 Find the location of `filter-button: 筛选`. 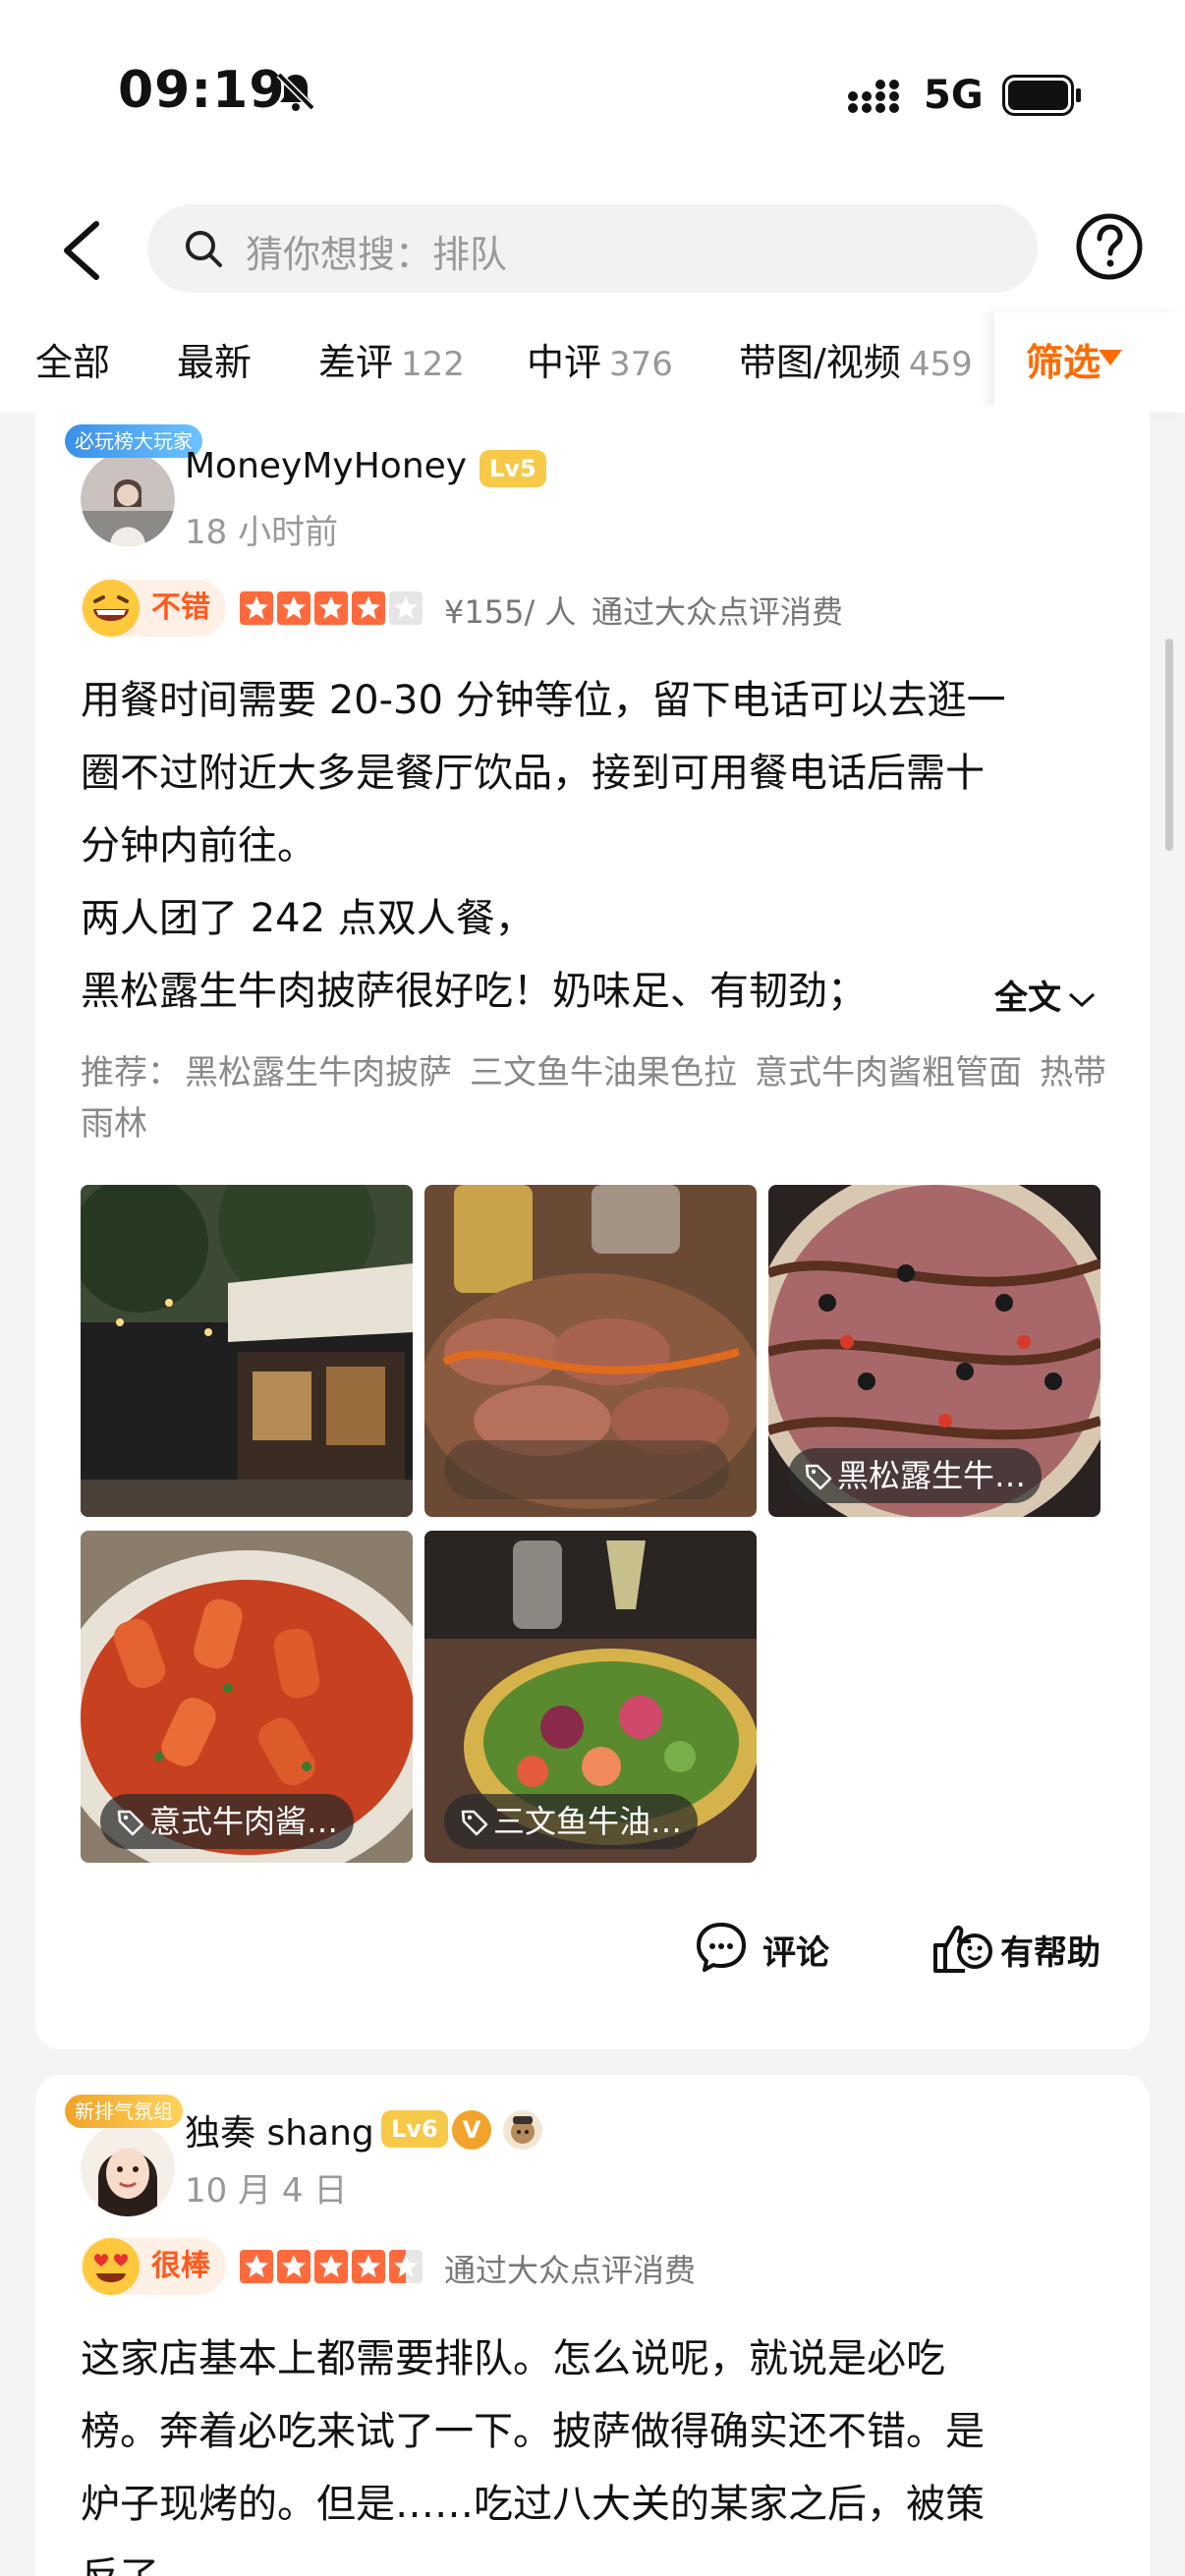

filter-button: 筛选 is located at coordinates (1089, 361).